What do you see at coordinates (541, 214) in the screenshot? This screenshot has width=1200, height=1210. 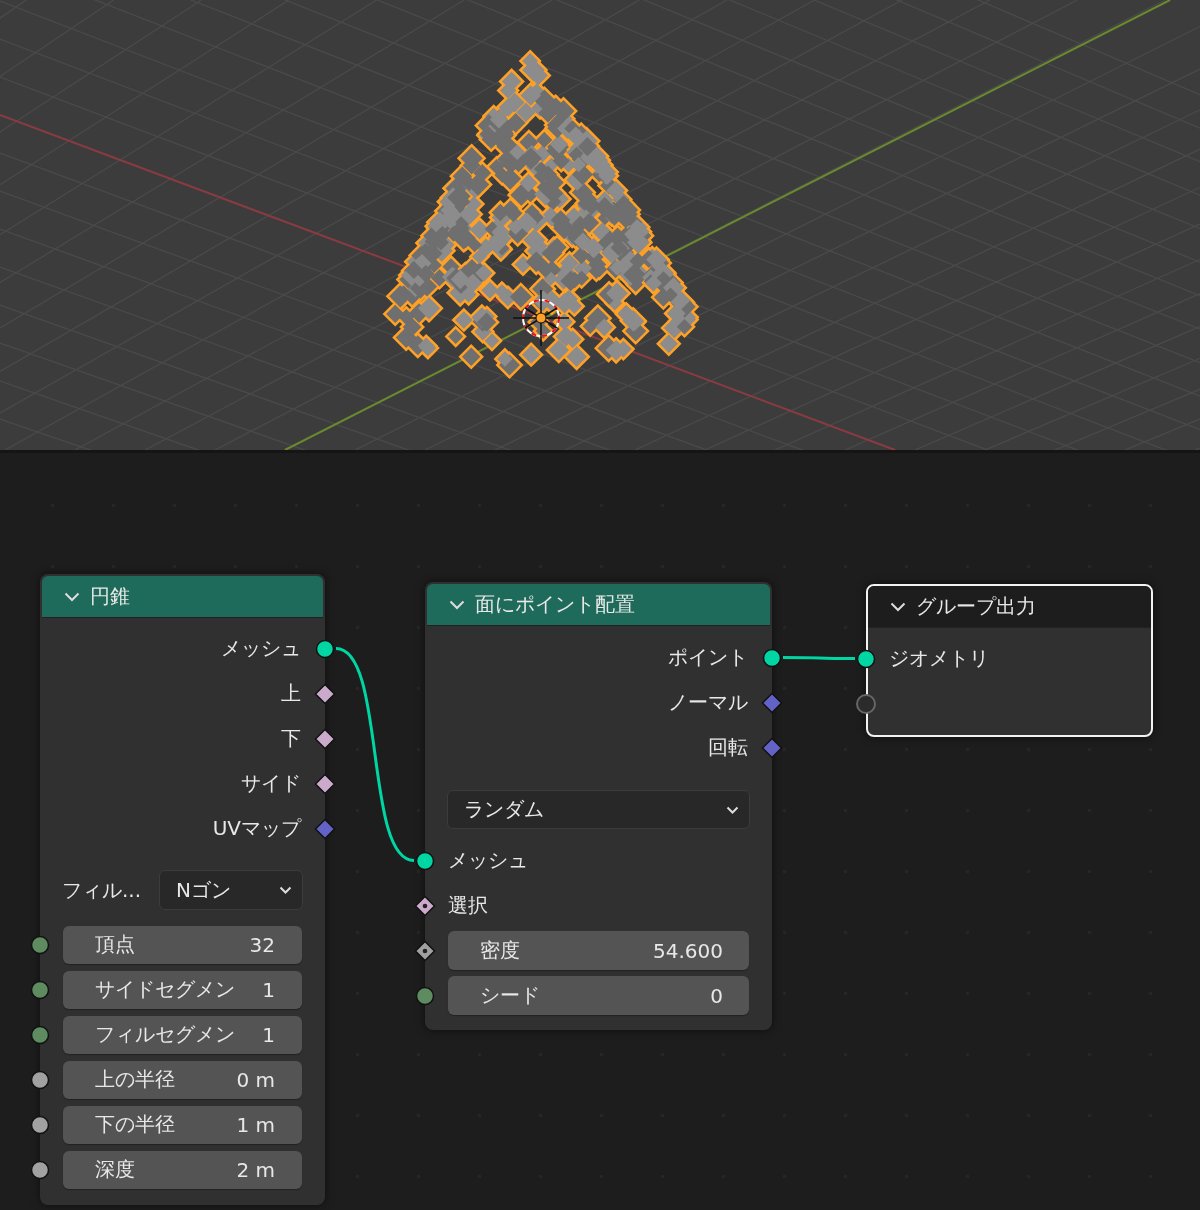 I see `point-cloud-drawing` at bounding box center [541, 214].